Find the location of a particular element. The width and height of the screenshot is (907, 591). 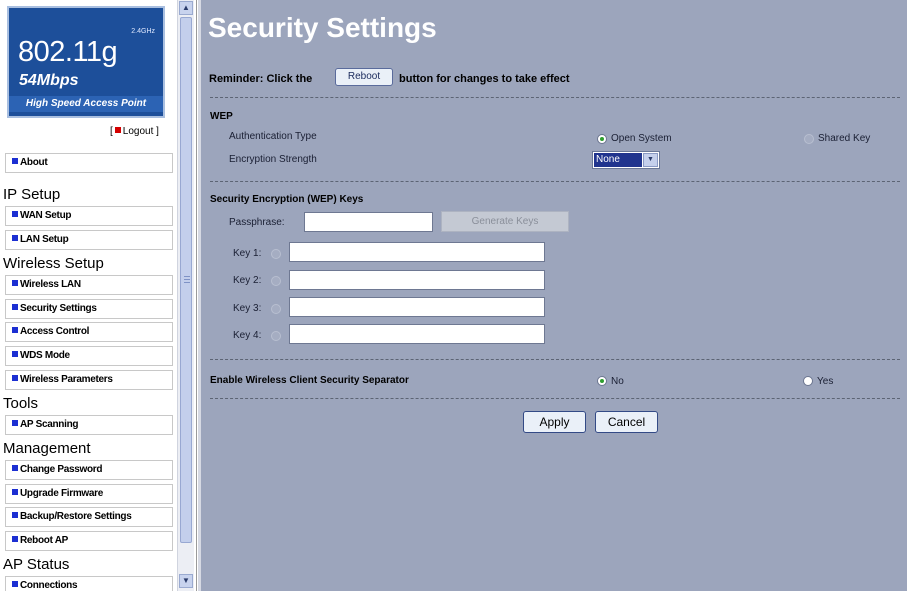

page-title: Security Settings is located at coordinates (322, 27).